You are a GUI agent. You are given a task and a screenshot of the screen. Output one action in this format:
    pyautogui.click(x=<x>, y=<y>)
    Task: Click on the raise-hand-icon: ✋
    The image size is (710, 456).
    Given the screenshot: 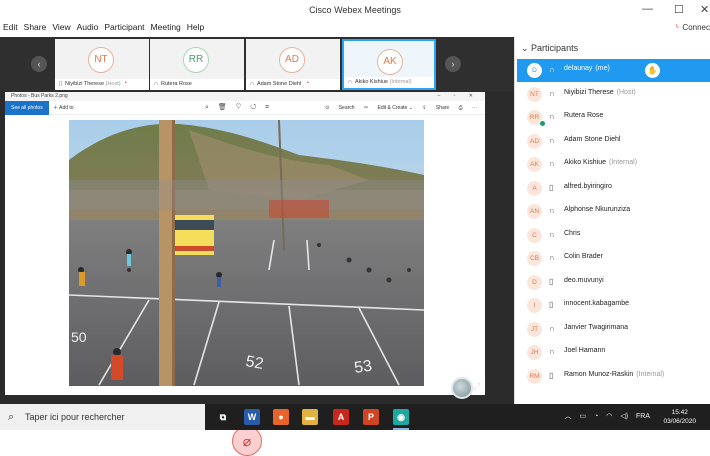 What is the action you would take?
    pyautogui.click(x=652, y=70)
    